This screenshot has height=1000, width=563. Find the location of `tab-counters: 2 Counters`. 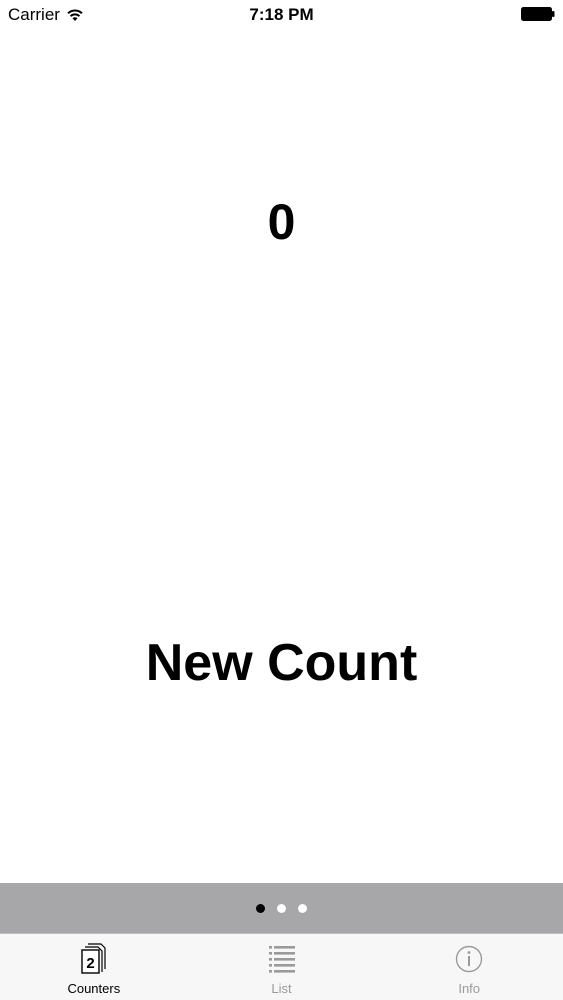

tab-counters: 2 Counters is located at coordinates (94, 967).